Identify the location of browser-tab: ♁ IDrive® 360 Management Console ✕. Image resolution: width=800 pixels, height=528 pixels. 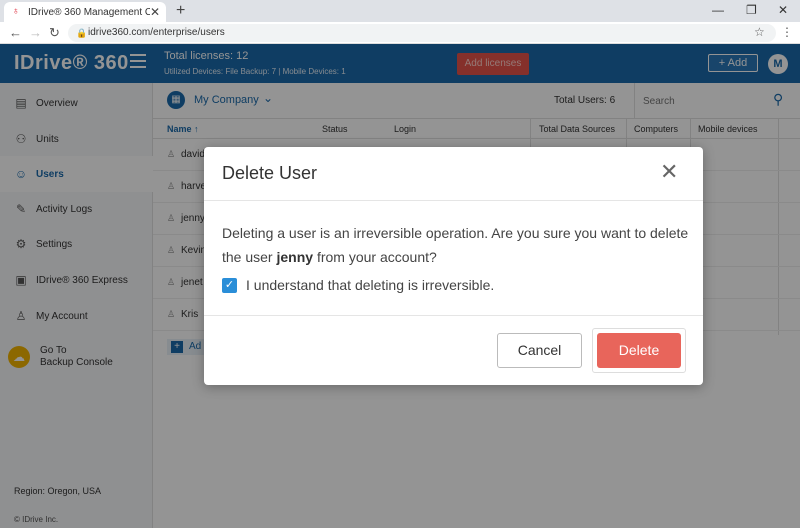
(85, 12).